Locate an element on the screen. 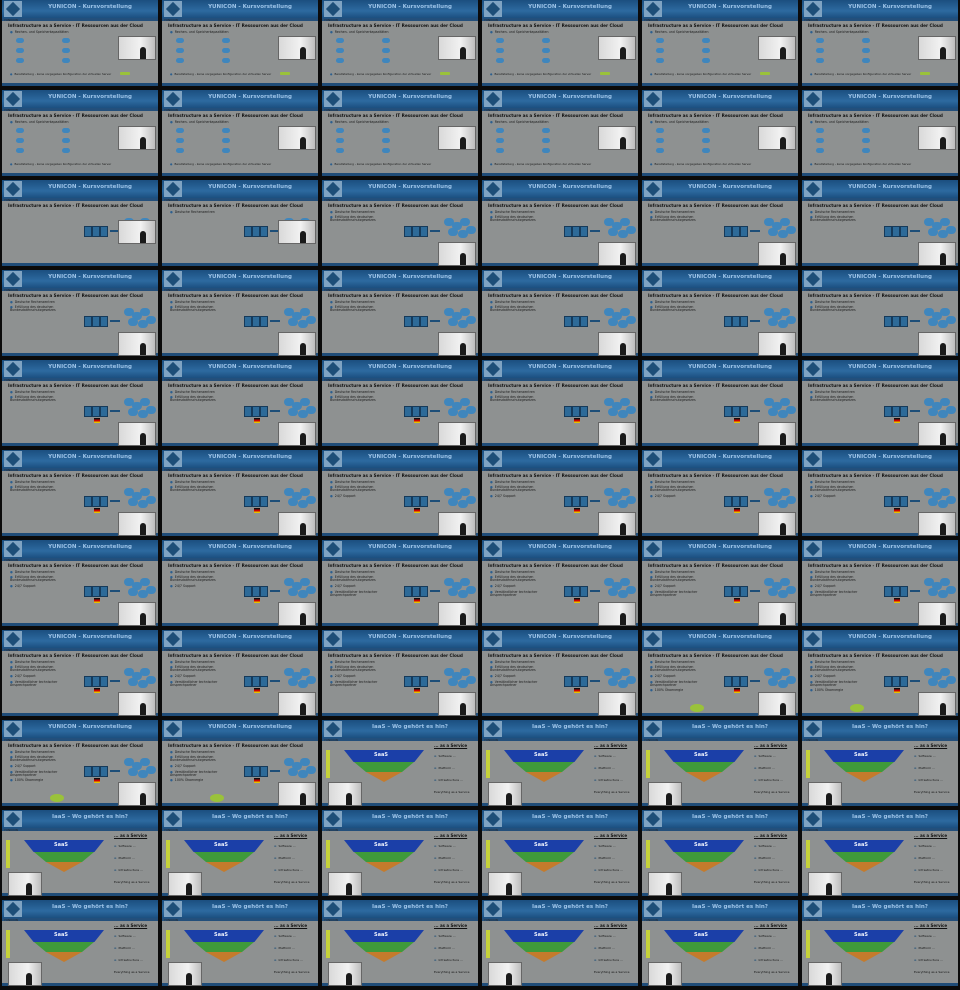 The image size is (960, 990). as-a-service-heading: ... as a Service is located at coordinates (291, 835).